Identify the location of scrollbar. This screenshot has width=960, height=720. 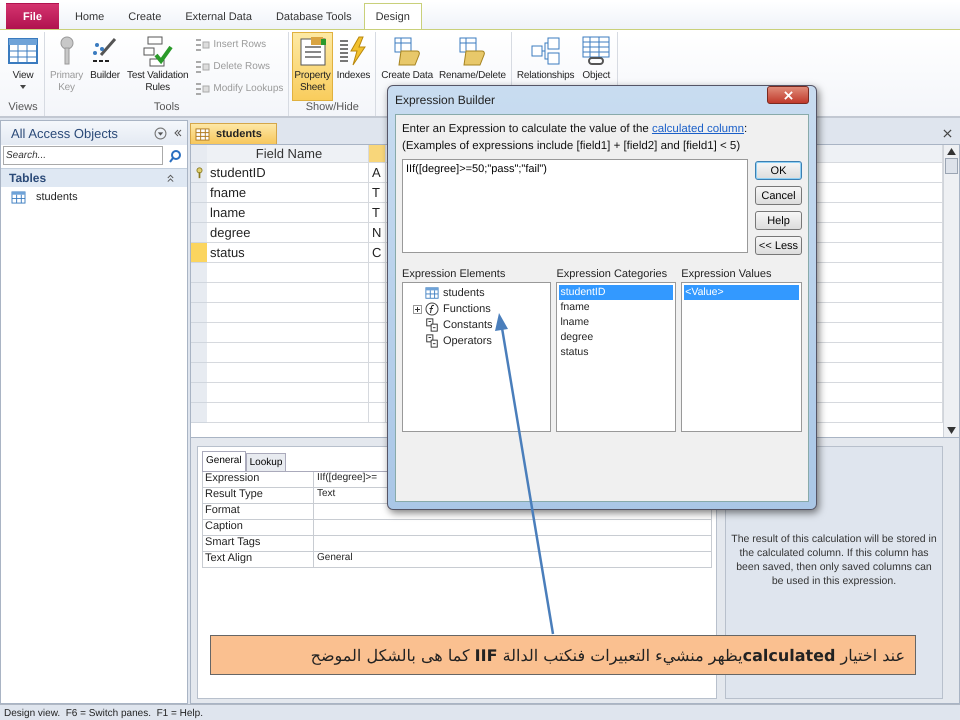
(951, 291).